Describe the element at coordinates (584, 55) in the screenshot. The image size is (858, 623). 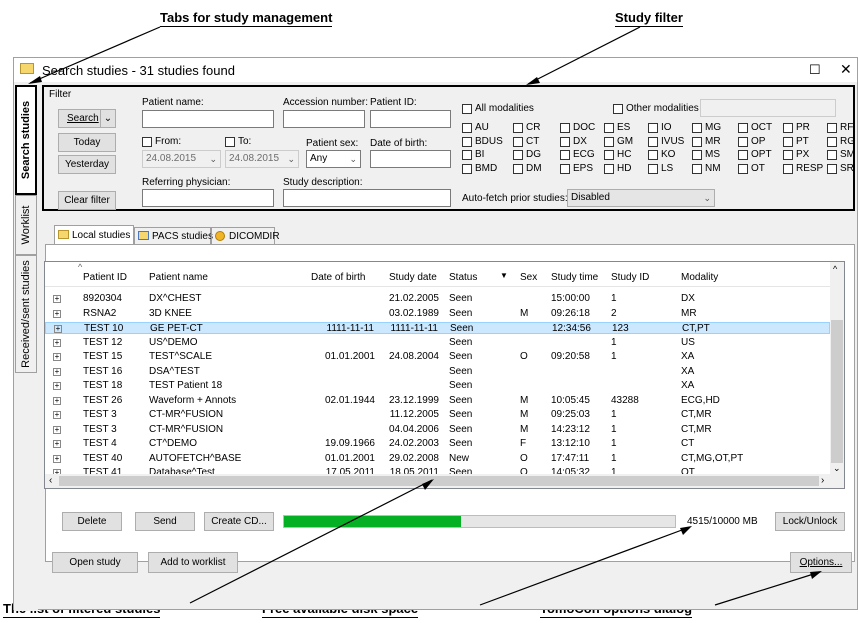
I see `arrow-filter` at that location.